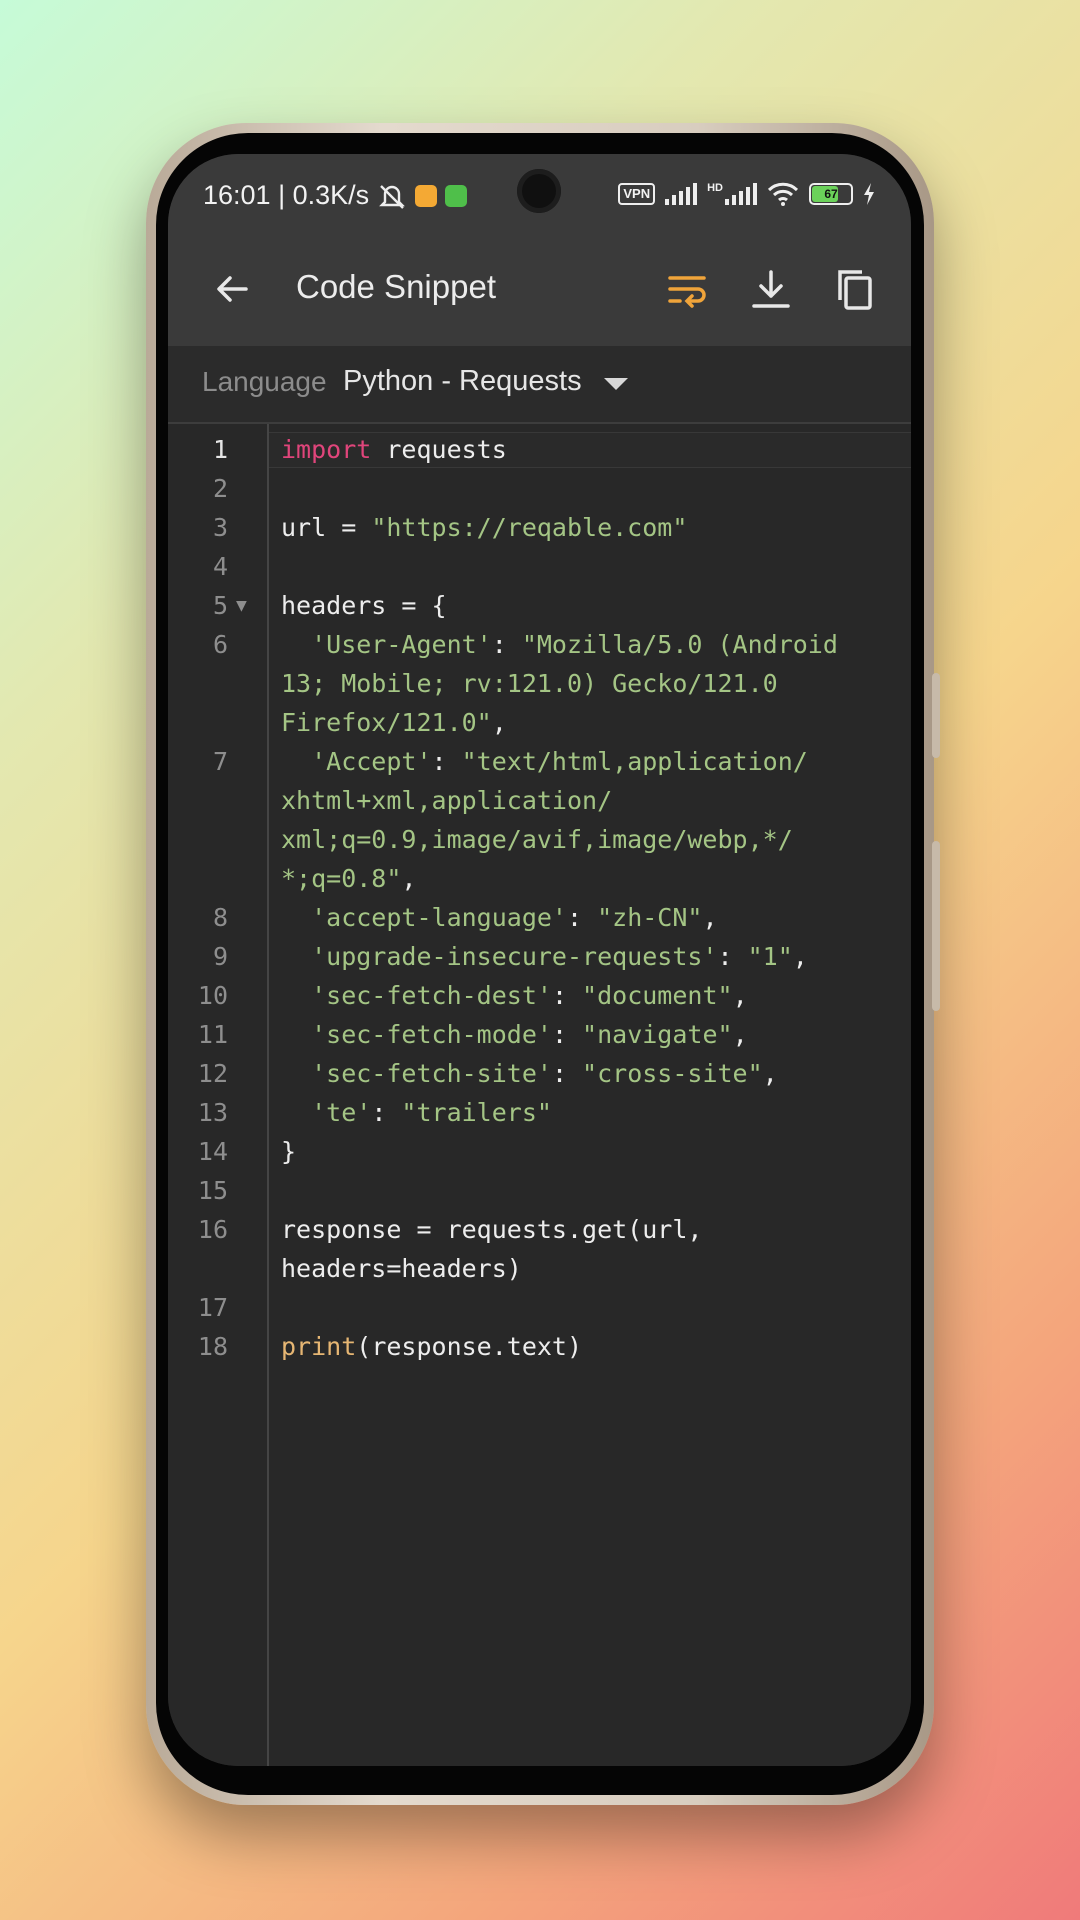 This screenshot has width=1080, height=1920. What do you see at coordinates (212, 1307) in the screenshot?
I see `line-number: 17` at bounding box center [212, 1307].